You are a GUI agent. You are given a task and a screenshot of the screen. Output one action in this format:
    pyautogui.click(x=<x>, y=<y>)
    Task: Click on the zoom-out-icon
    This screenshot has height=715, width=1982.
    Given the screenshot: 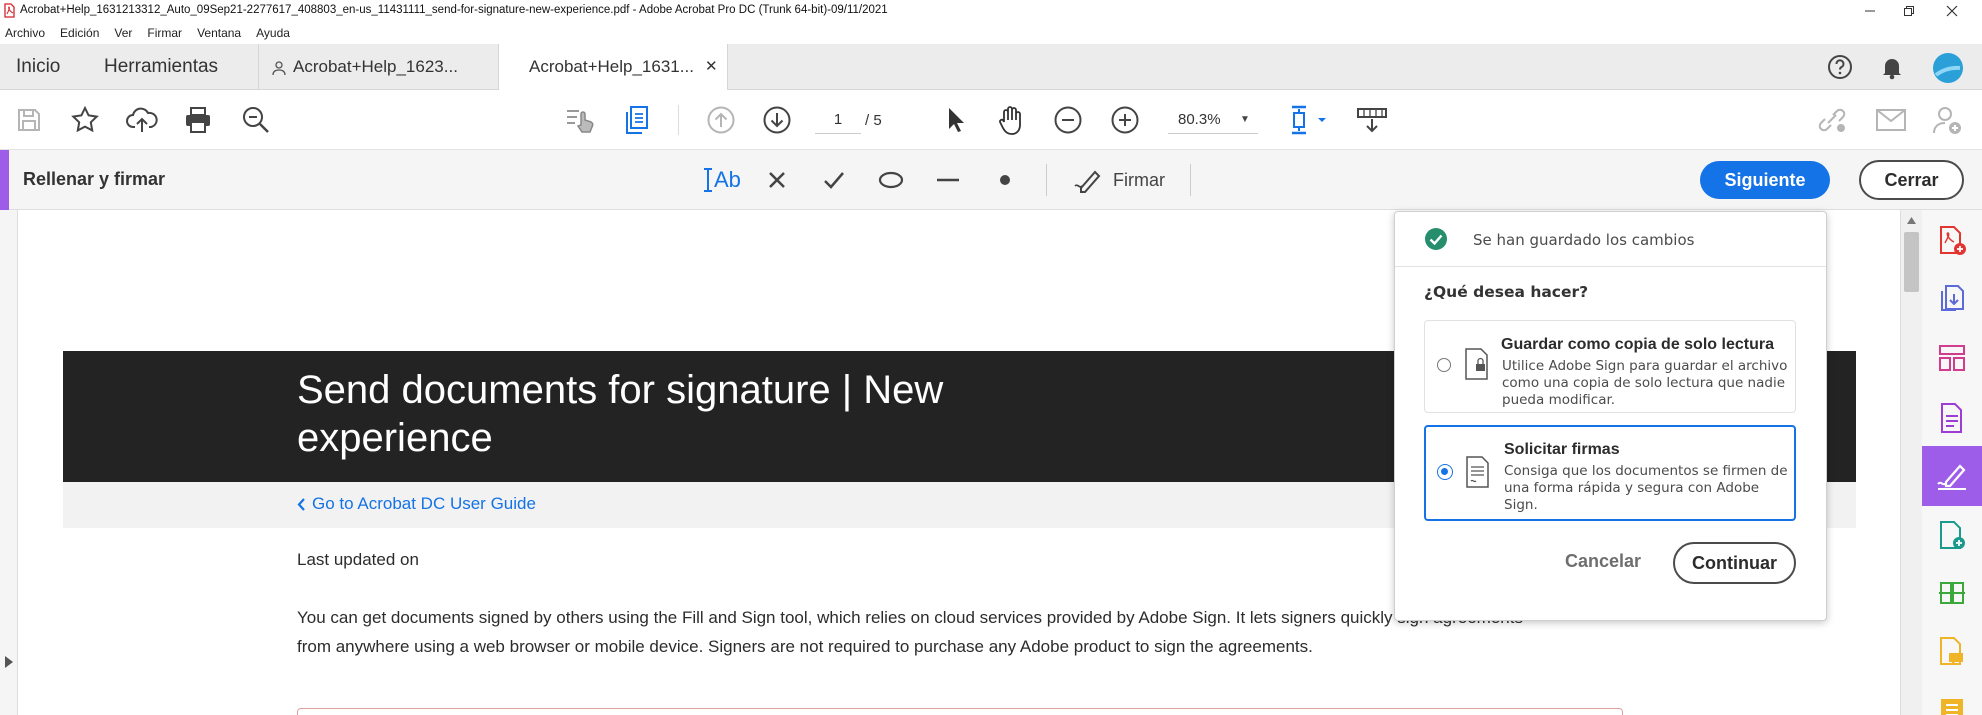 What is the action you would take?
    pyautogui.click(x=1068, y=120)
    